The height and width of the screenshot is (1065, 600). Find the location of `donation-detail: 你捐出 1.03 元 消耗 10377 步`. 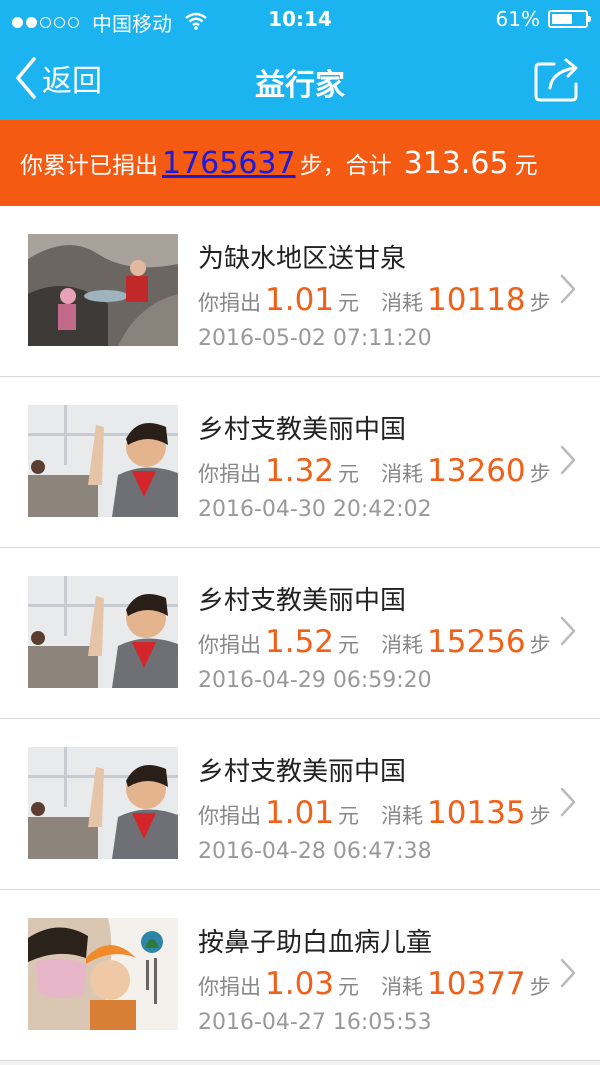

donation-detail: 你捐出 1.03 元 消耗 10377 步 is located at coordinates (374, 984).